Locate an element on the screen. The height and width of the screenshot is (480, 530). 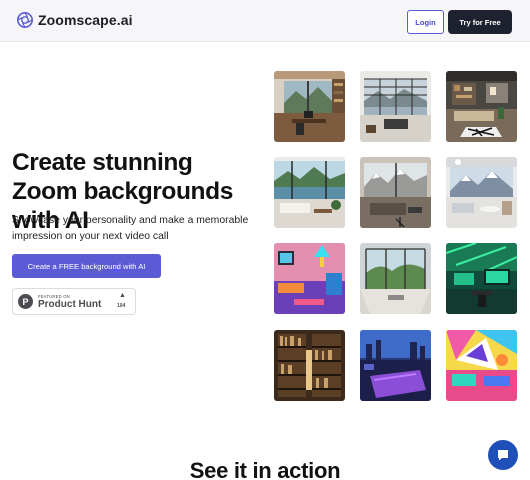
lake-living-room-image is located at coordinates (309, 192).